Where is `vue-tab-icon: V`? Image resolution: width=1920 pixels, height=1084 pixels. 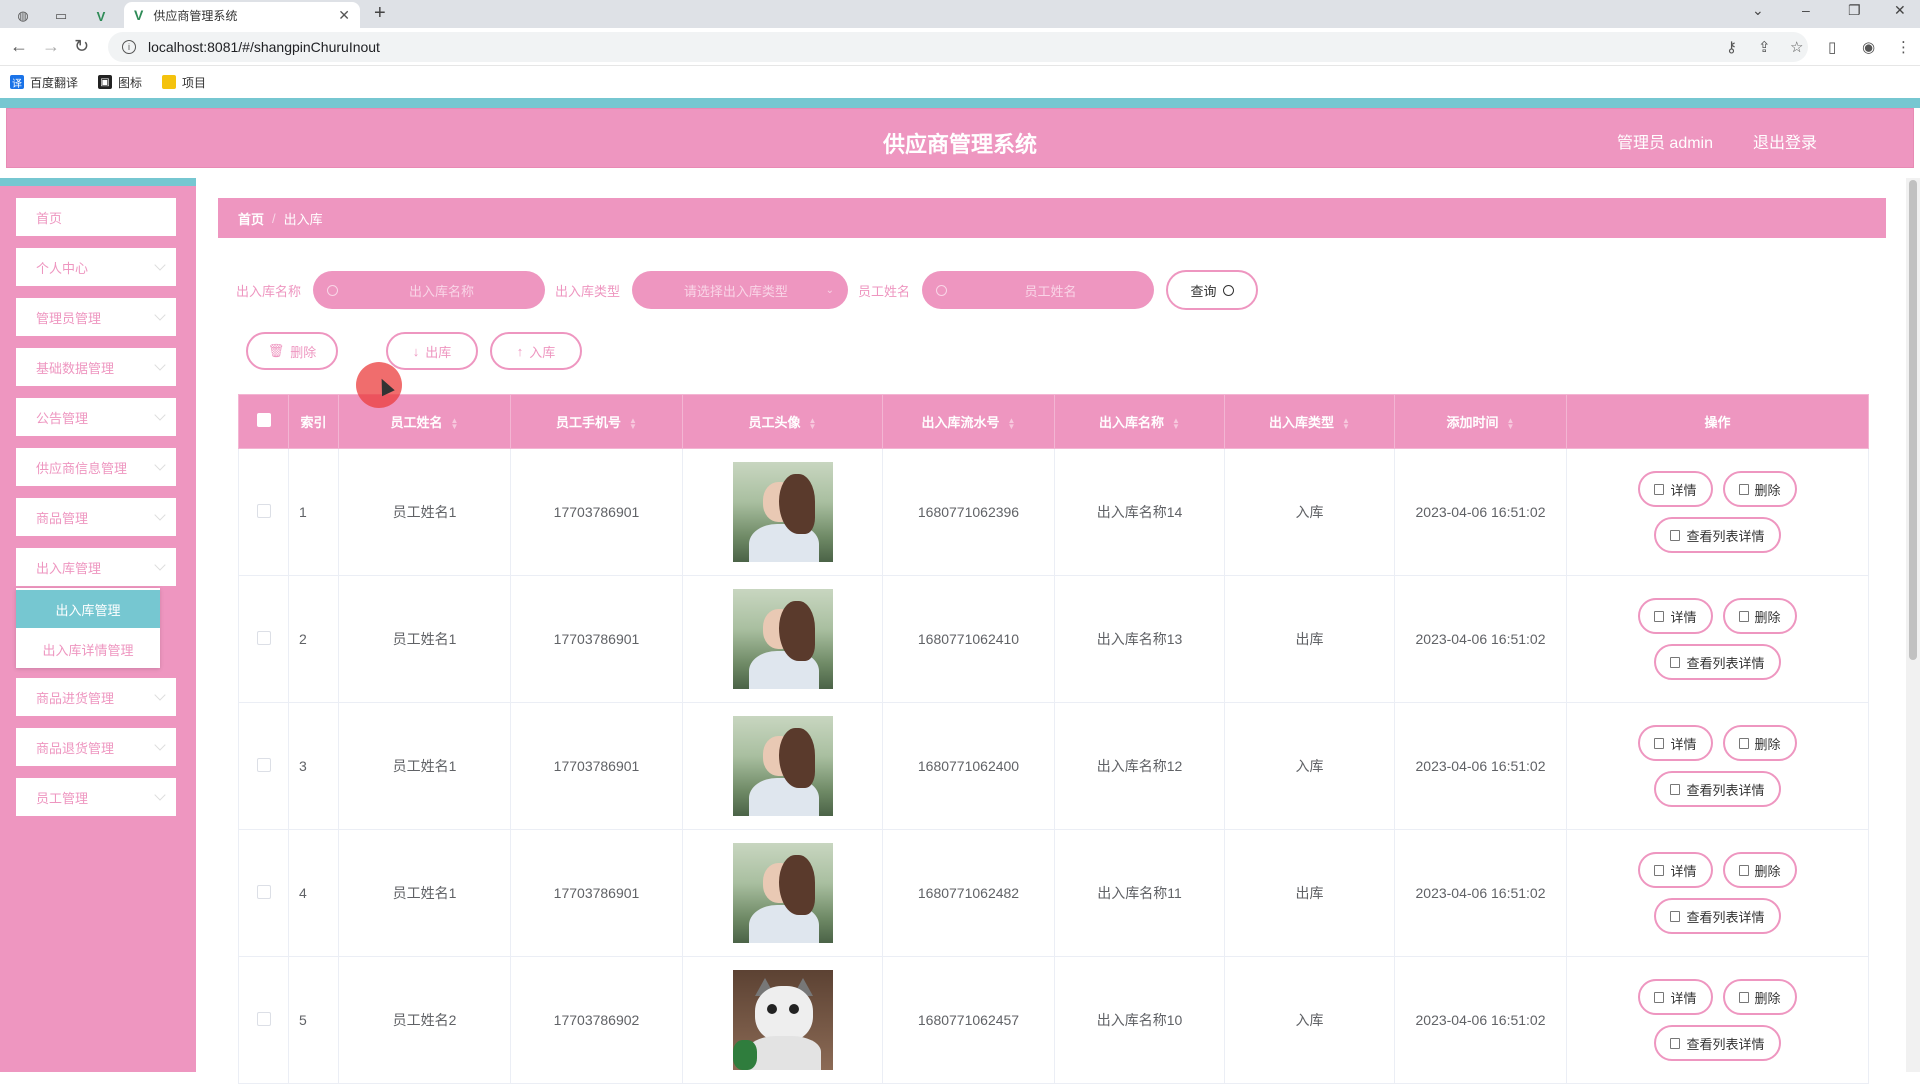
vue-tab-icon: V is located at coordinates (101, 16).